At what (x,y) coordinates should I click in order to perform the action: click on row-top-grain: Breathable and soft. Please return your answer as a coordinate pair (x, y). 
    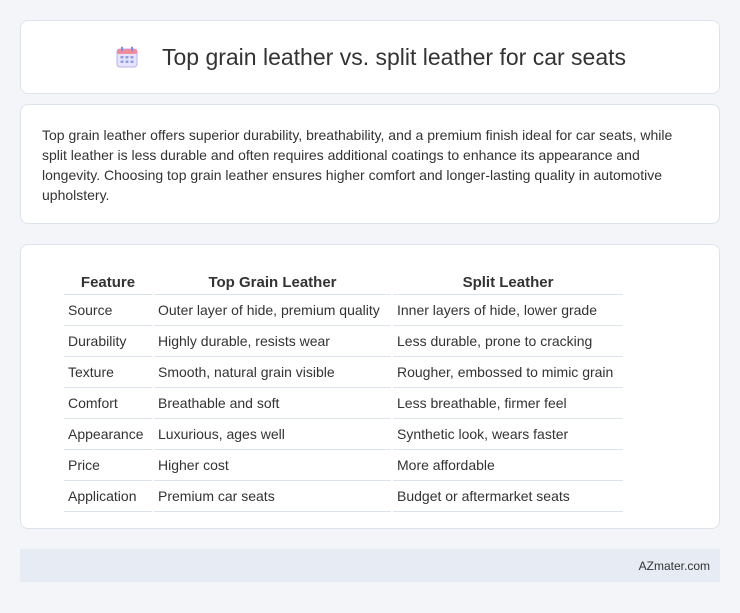
    Looking at the image, I should click on (272, 403).